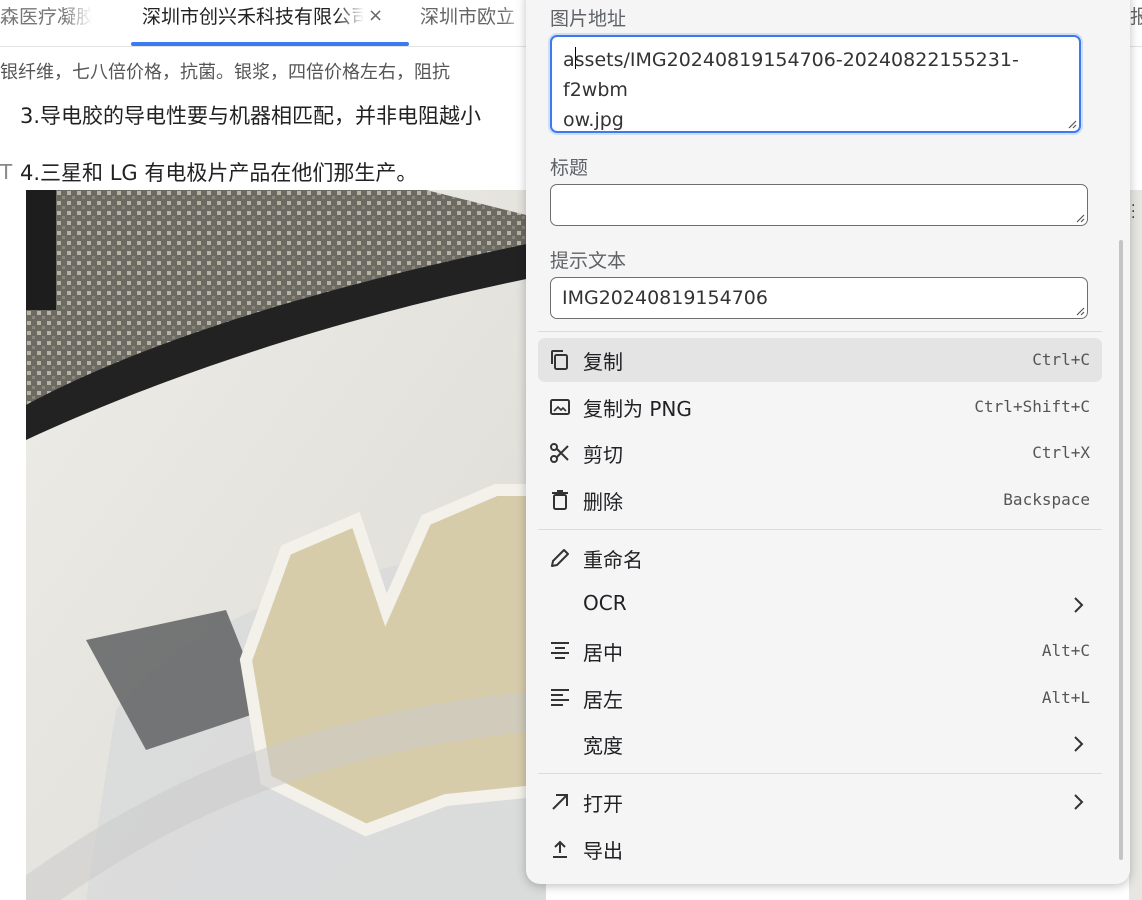  I want to click on align-left-icon, so click(560, 697).